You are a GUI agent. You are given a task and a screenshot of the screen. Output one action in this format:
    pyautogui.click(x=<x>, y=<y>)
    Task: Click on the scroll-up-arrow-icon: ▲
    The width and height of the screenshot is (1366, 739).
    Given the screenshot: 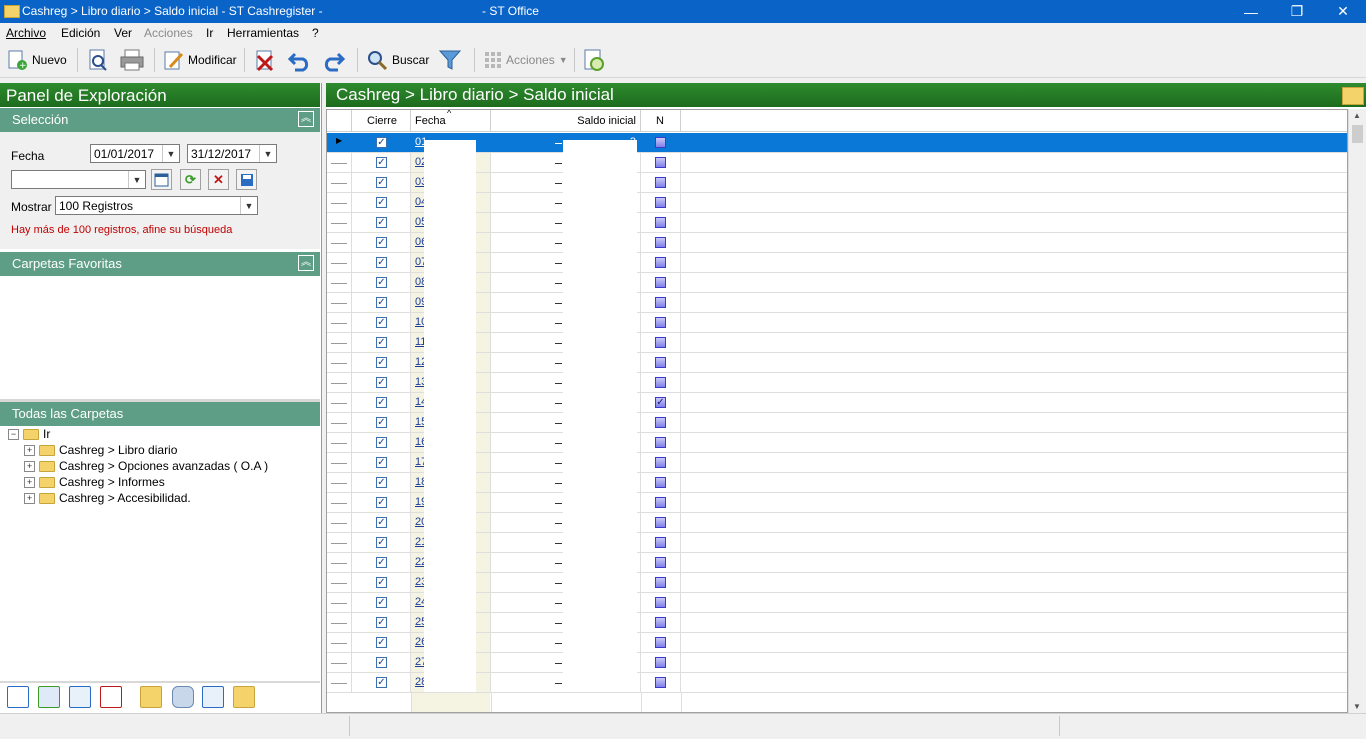 What is the action you would take?
    pyautogui.click(x=1357, y=115)
    